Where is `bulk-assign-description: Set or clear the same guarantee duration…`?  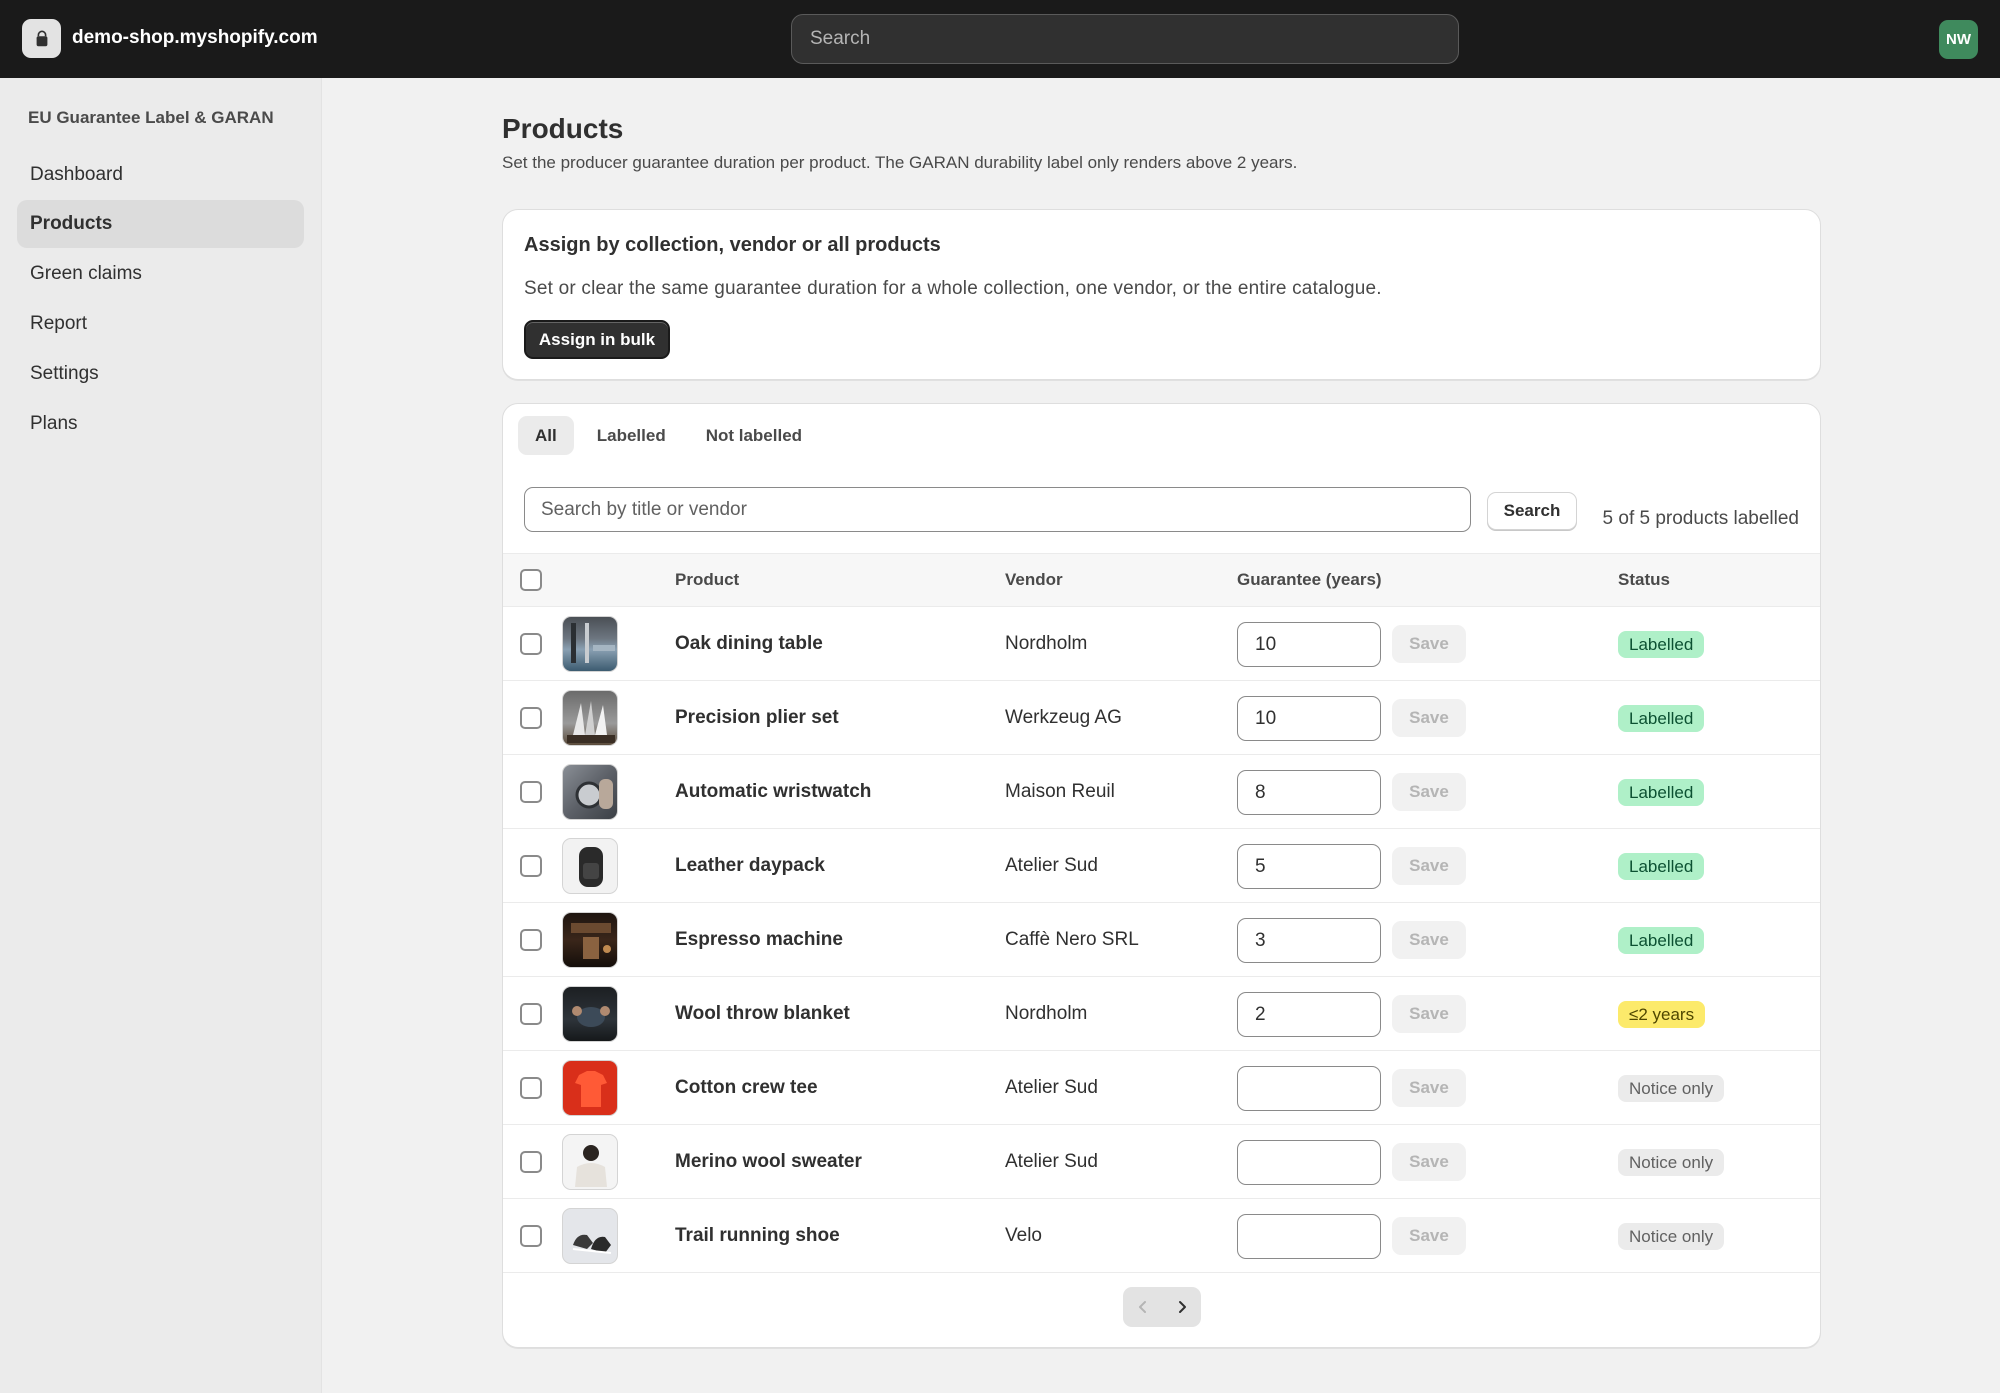 bulk-assign-description: Set or clear the same guarantee duration… is located at coordinates (953, 288).